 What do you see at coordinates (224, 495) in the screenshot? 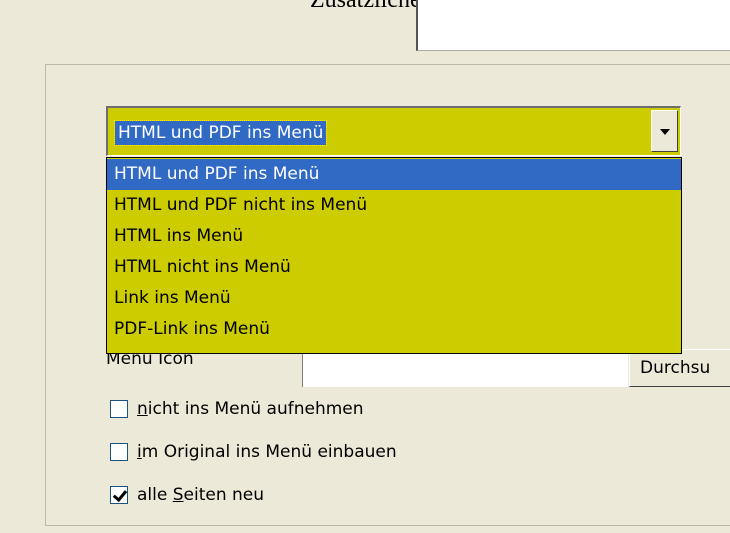
I see `label-text: eiten neu` at bounding box center [224, 495].